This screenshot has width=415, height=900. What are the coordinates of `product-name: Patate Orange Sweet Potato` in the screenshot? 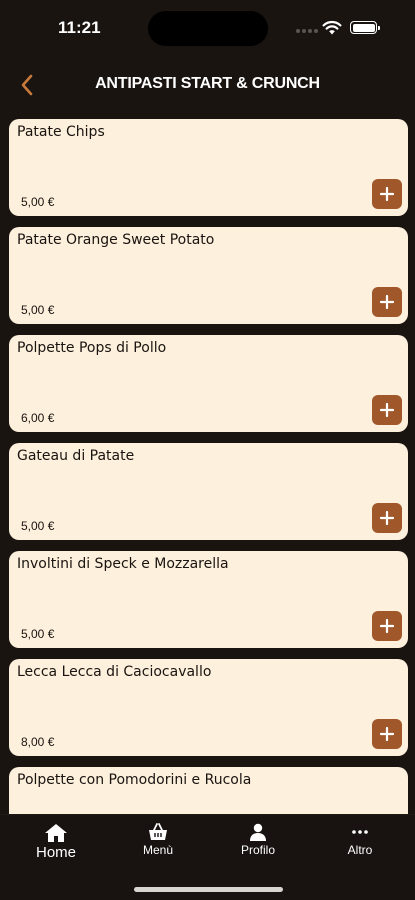 It's located at (116, 240).